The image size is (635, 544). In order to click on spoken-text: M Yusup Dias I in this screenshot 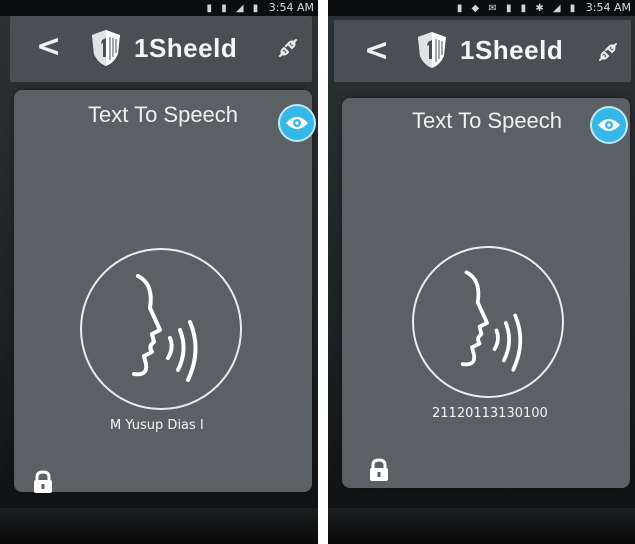, I will do `click(157, 425)`.